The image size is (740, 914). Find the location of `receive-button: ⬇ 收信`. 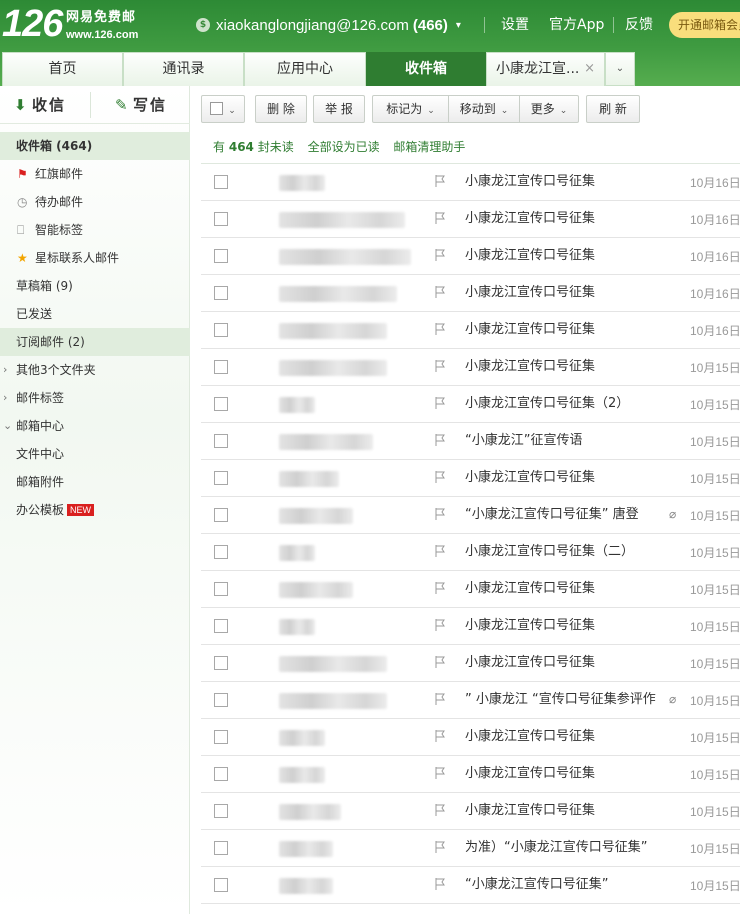

receive-button: ⬇ 收信 is located at coordinates (40, 105).